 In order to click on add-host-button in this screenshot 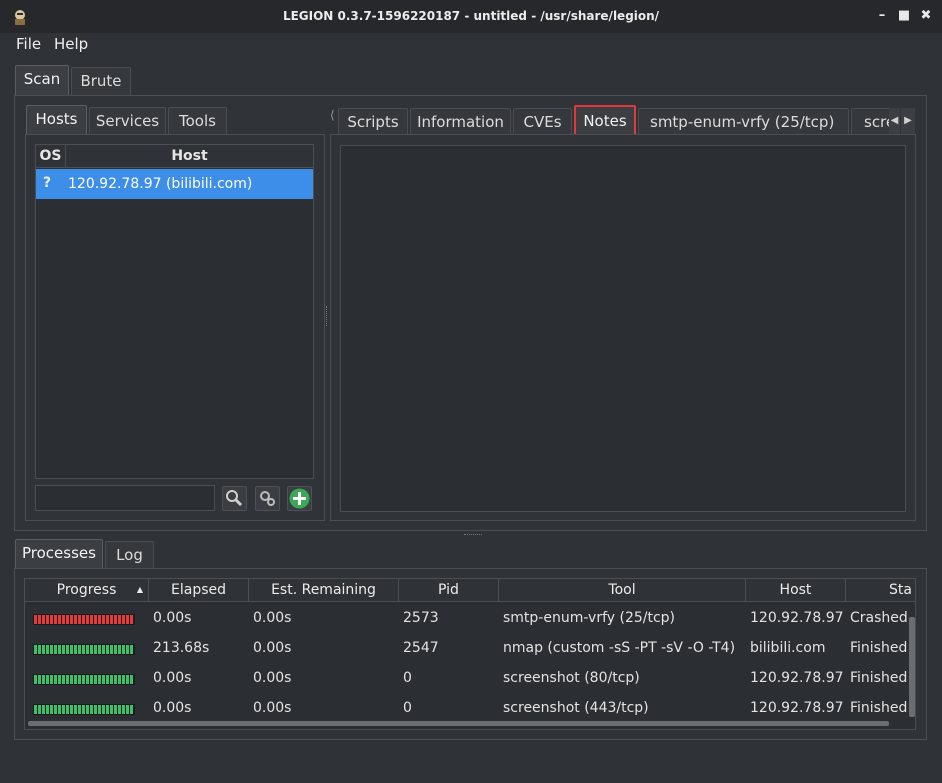, I will do `click(299, 498)`.